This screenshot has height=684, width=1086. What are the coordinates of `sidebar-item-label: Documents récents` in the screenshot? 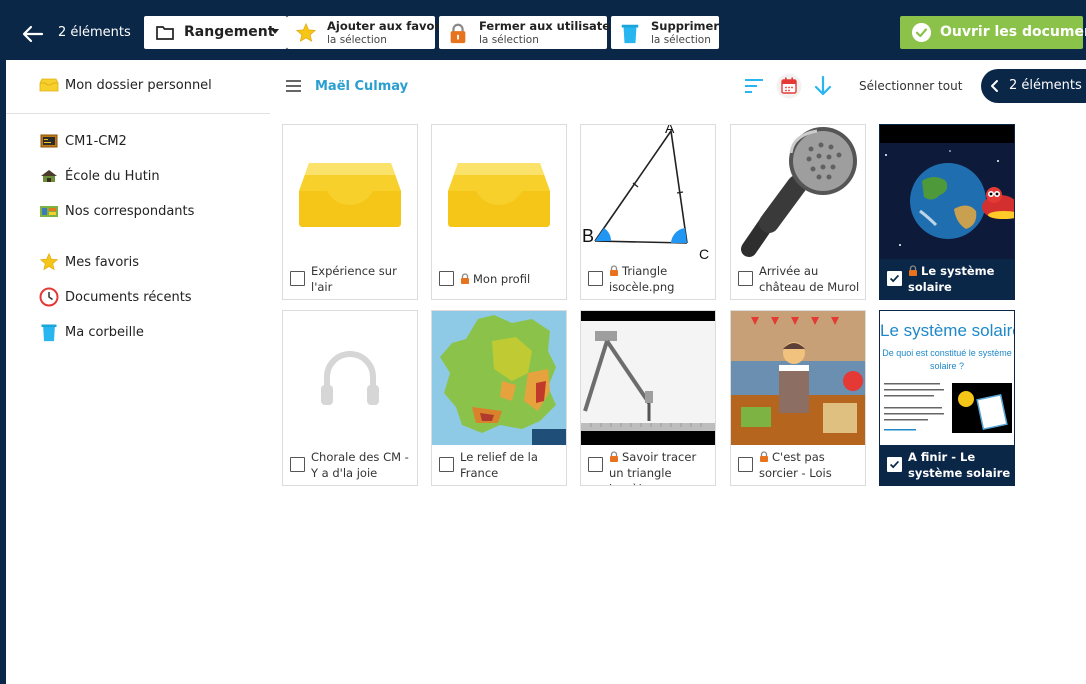 It's located at (128, 297).